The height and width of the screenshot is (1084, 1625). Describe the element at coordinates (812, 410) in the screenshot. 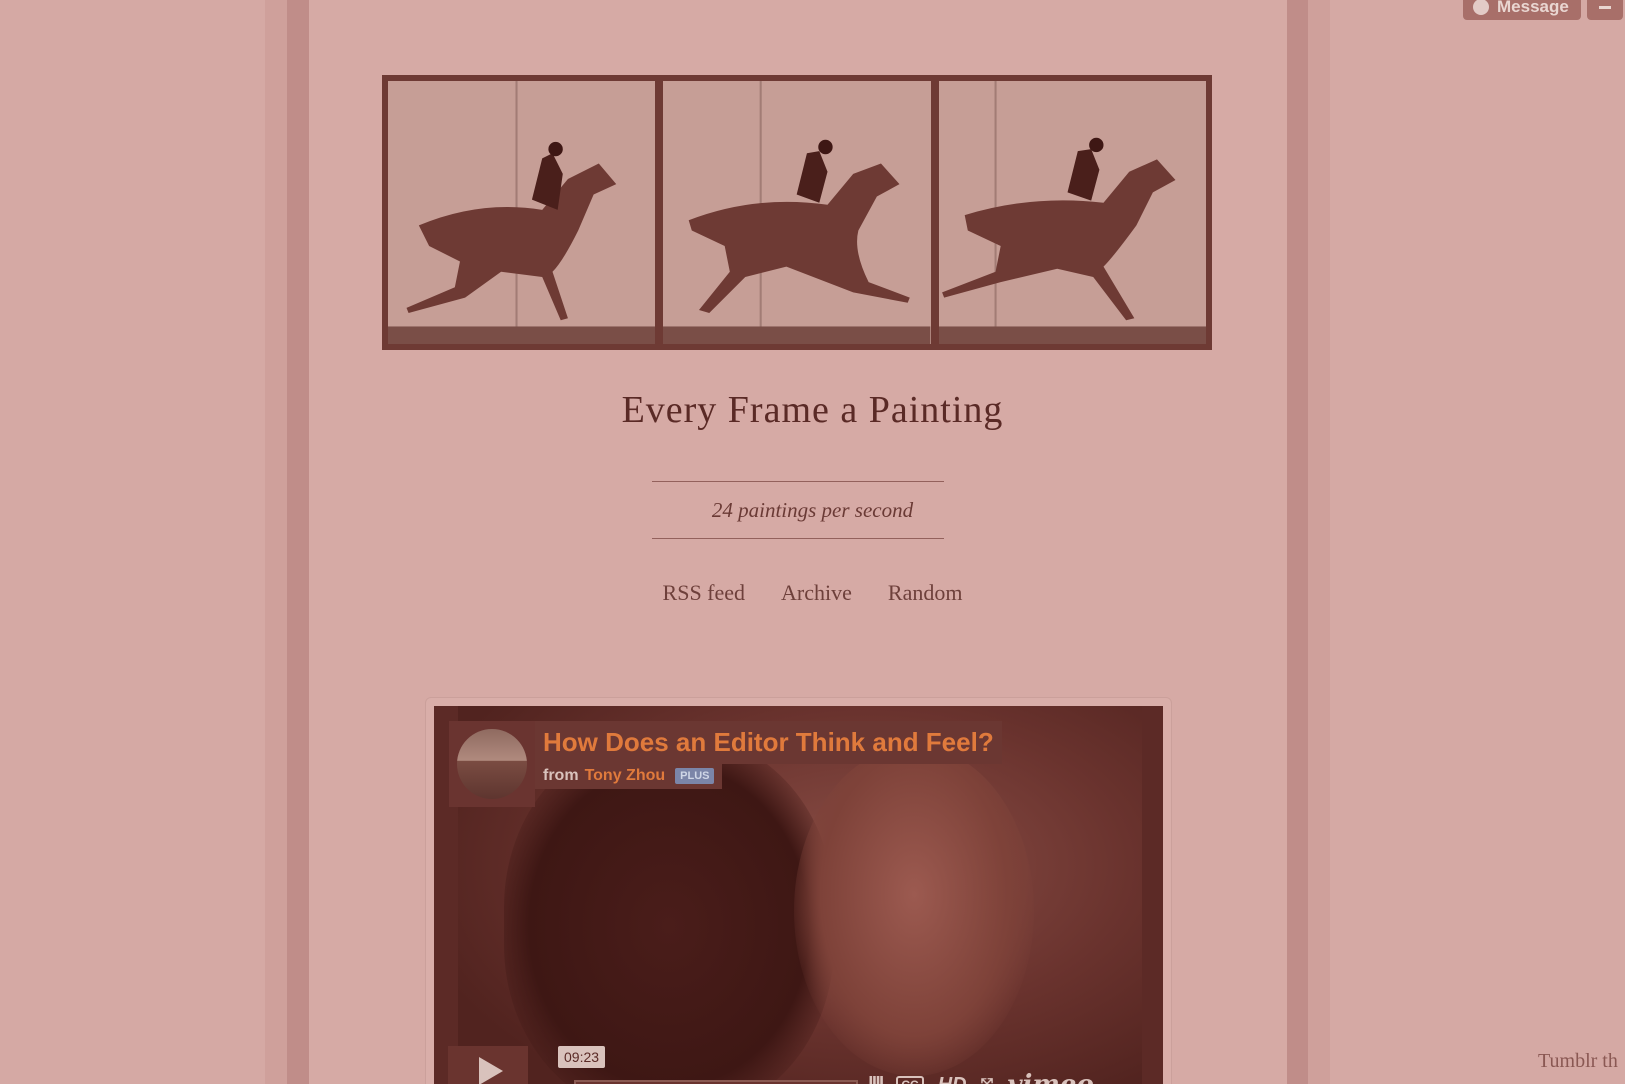

I see `blog-title: Every Frame a Painting` at that location.